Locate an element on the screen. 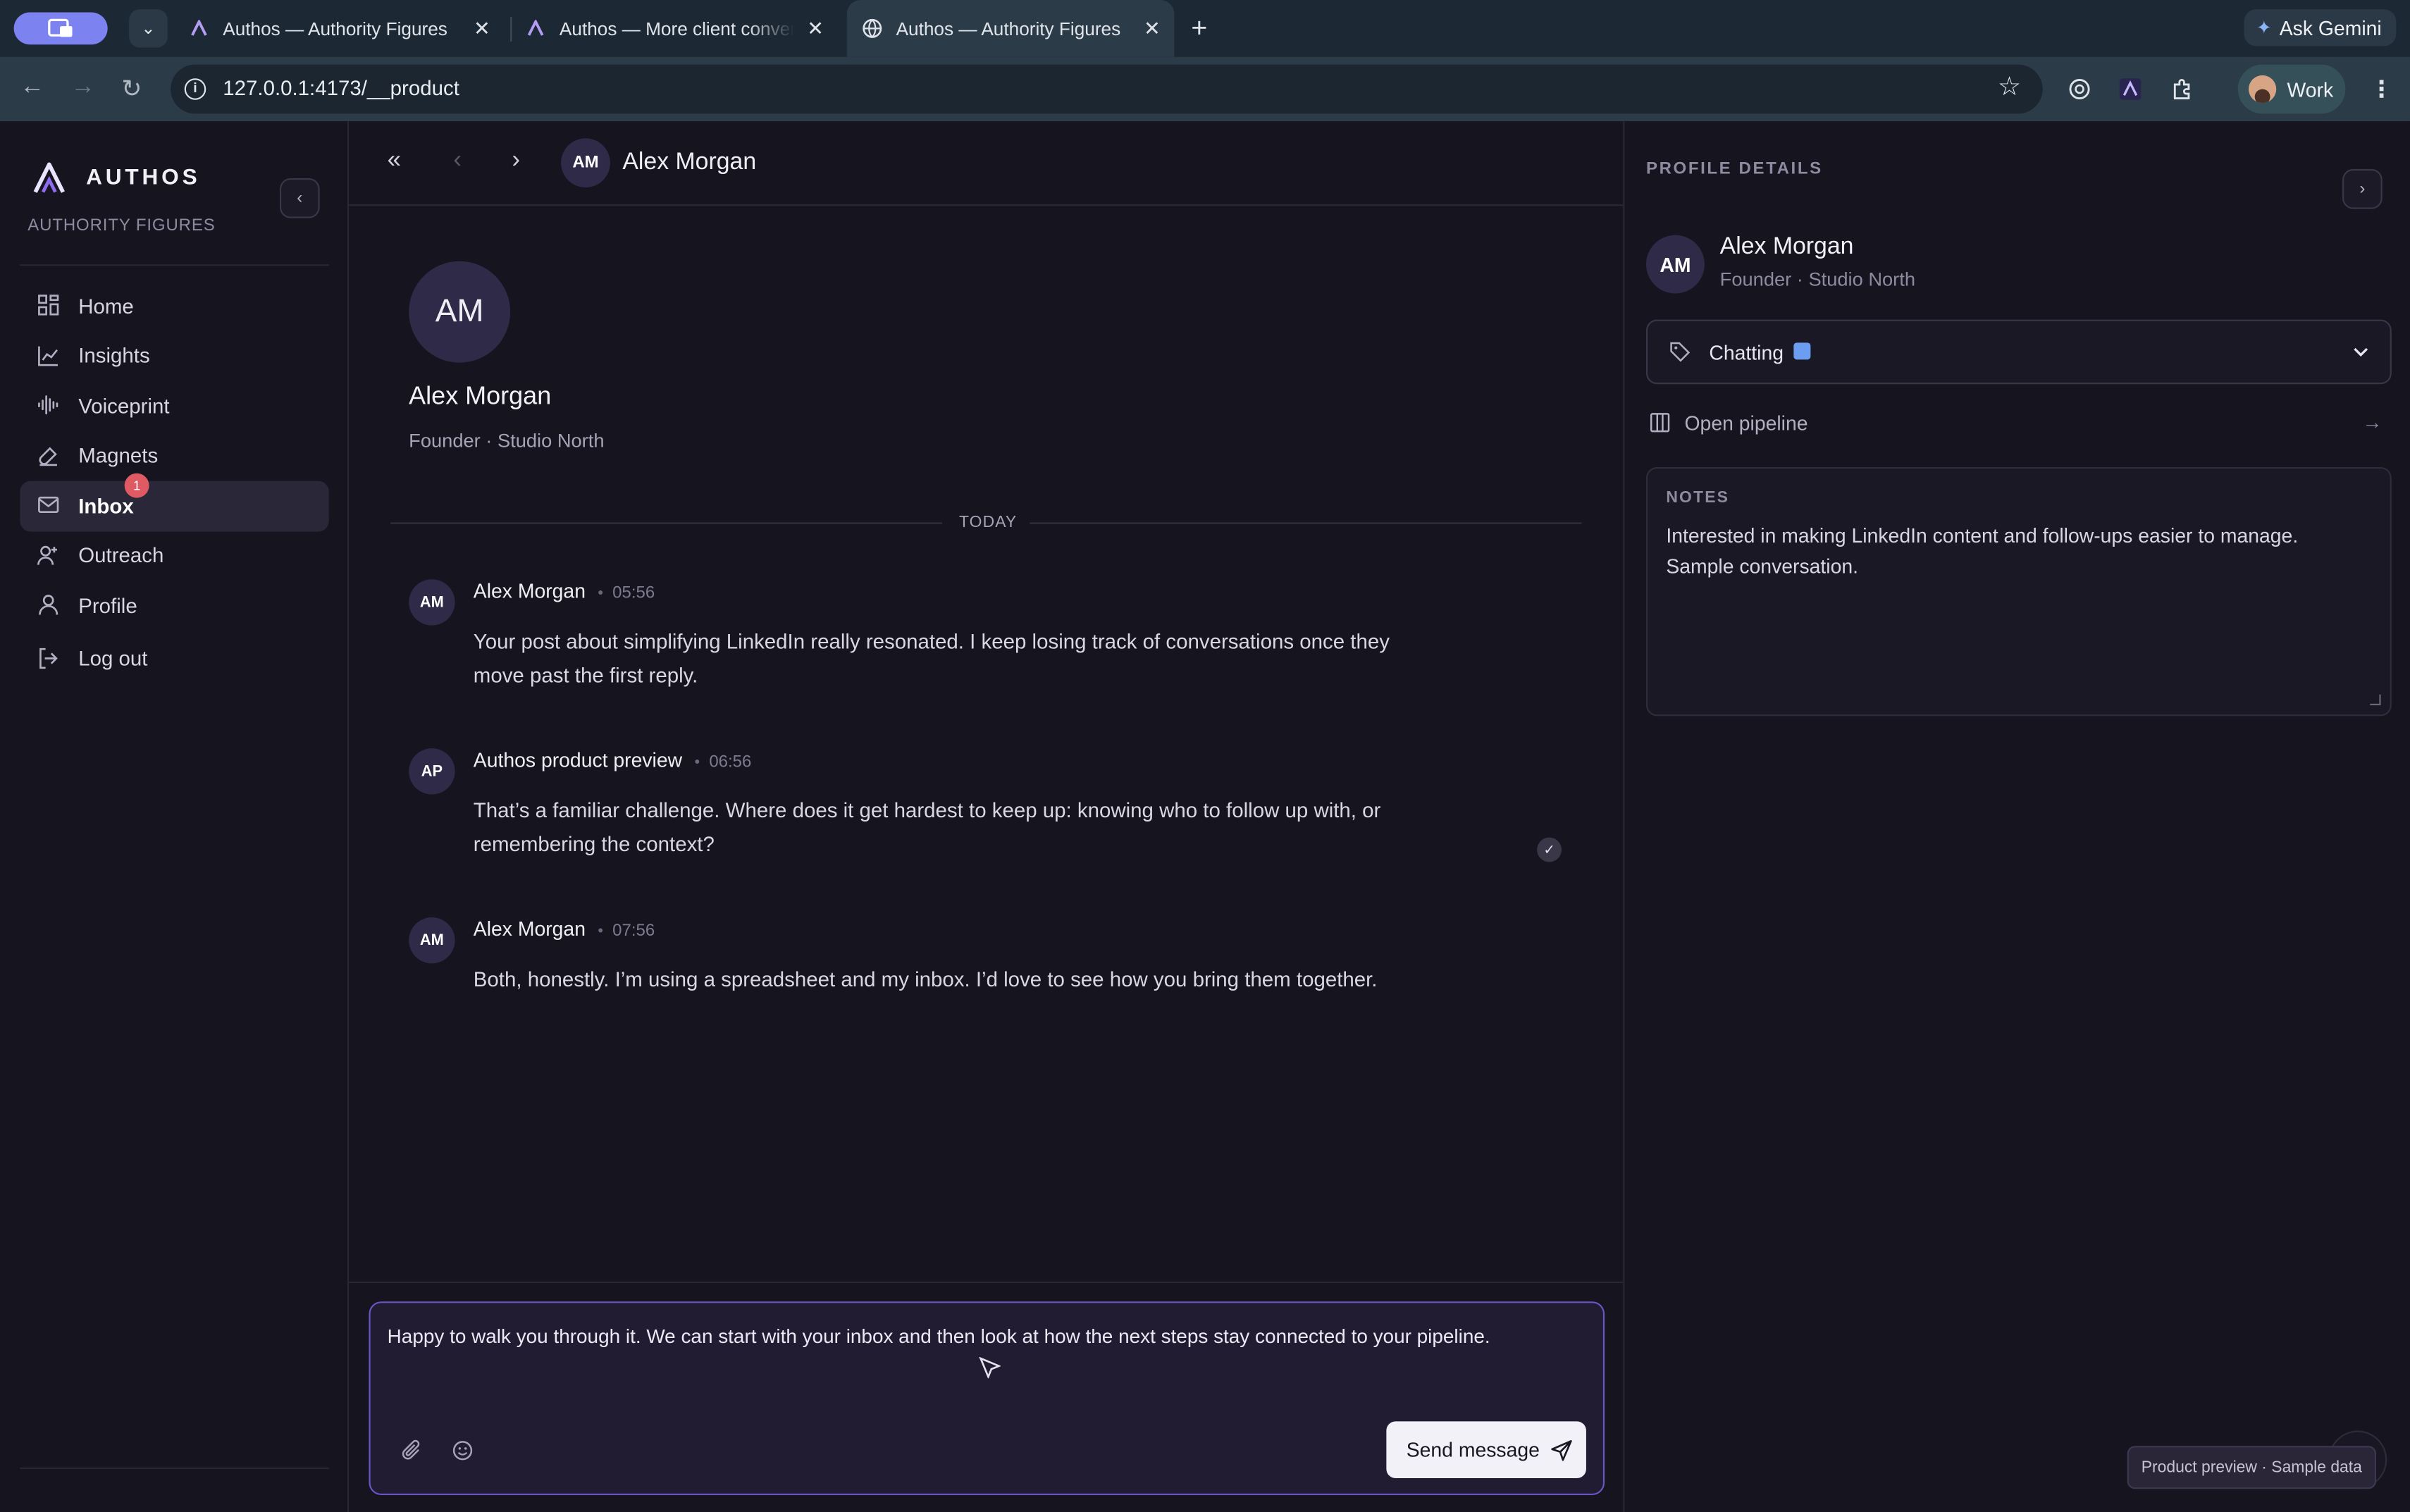 This screenshot has width=2410, height=1512. preview-badge: Product preview · Sample data is located at coordinates (2252, 1467).